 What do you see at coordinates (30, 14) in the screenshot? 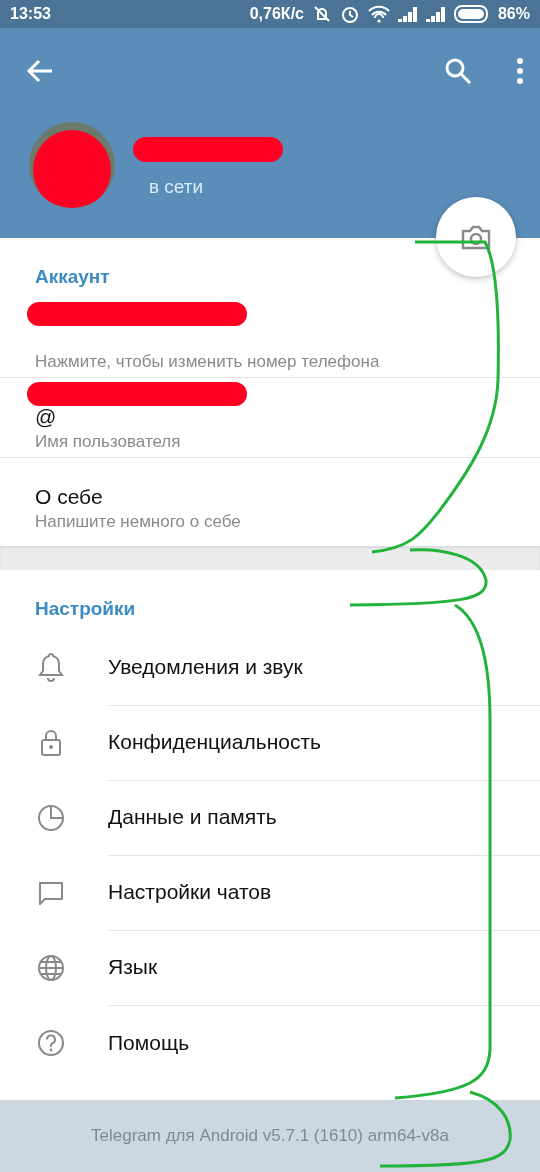
I see `clock: 13:53` at bounding box center [30, 14].